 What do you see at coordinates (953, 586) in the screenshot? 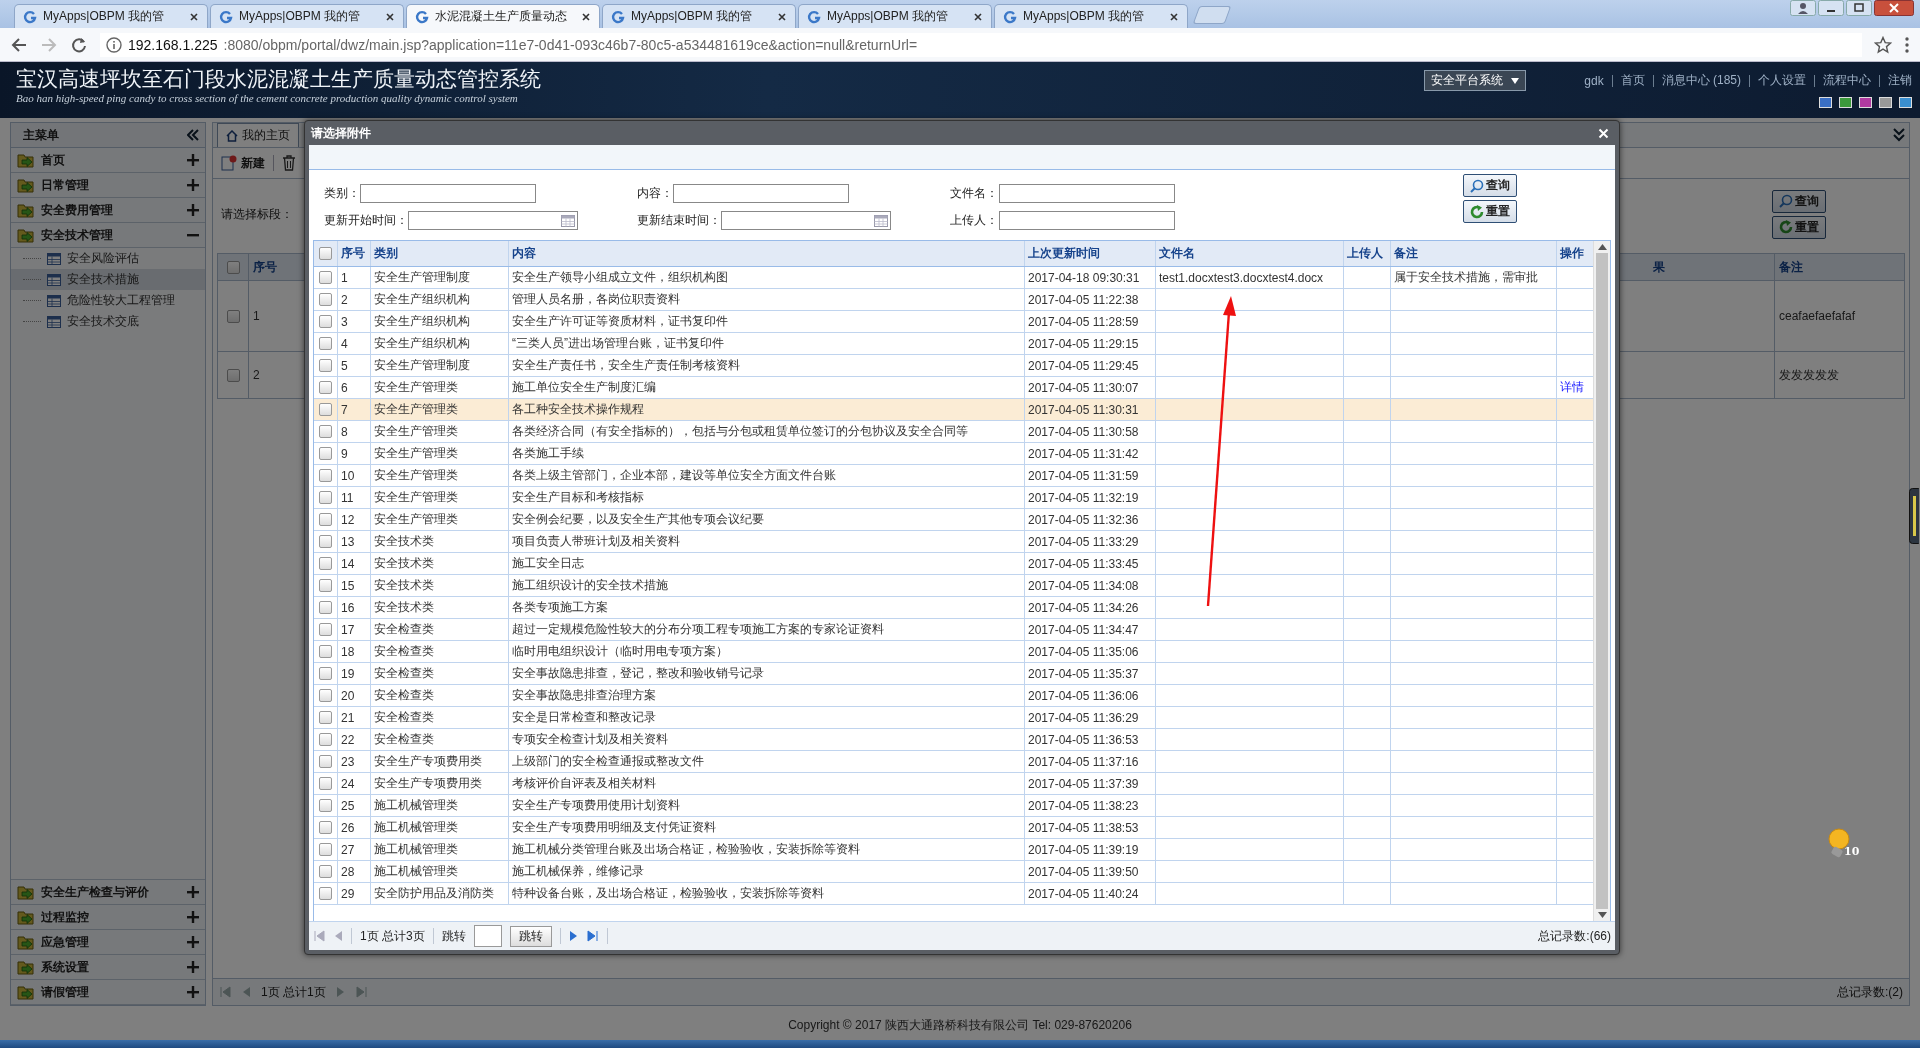
I see `table-row: 15 安全技术类 施工组织设计的安全技术措施 2017-04-05 11:34:08` at bounding box center [953, 586].